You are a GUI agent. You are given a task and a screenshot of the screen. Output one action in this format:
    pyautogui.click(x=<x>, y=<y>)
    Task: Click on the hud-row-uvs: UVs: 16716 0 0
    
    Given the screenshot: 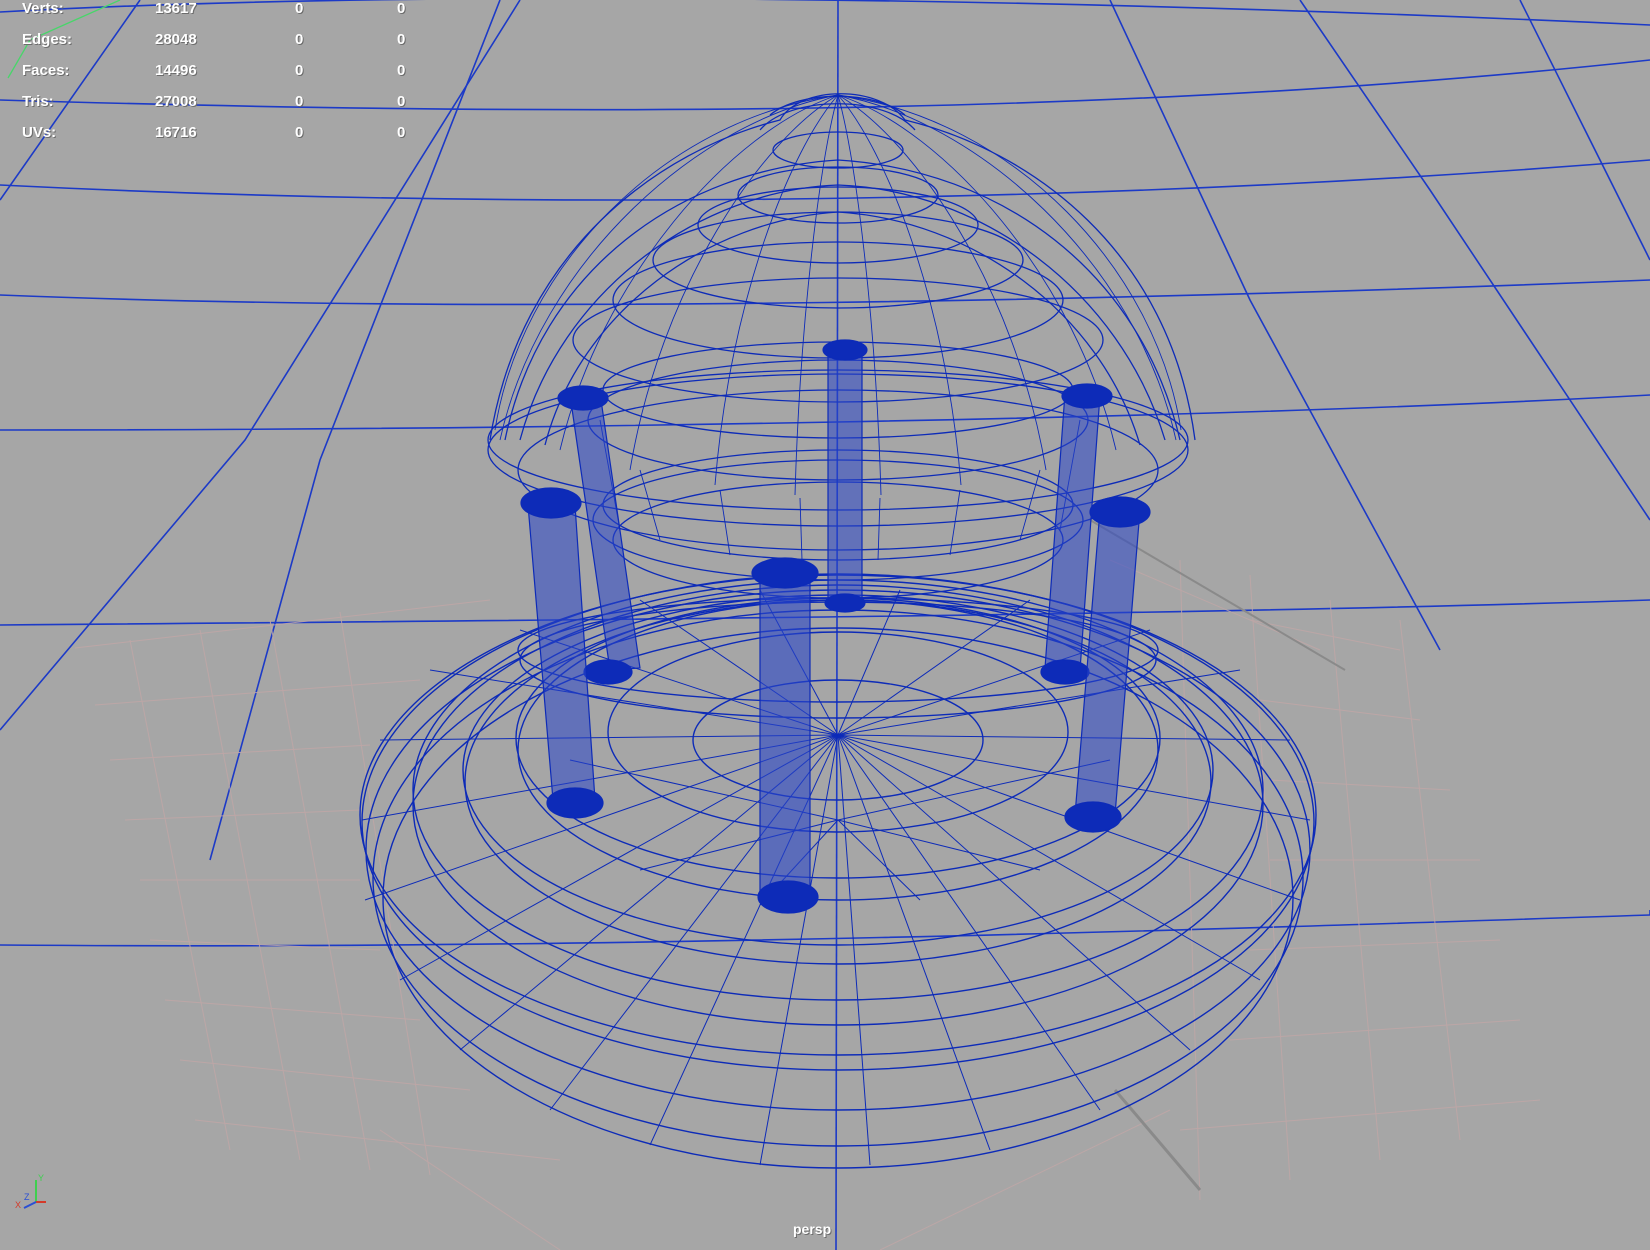 What is the action you would take?
    pyautogui.click(x=220, y=134)
    